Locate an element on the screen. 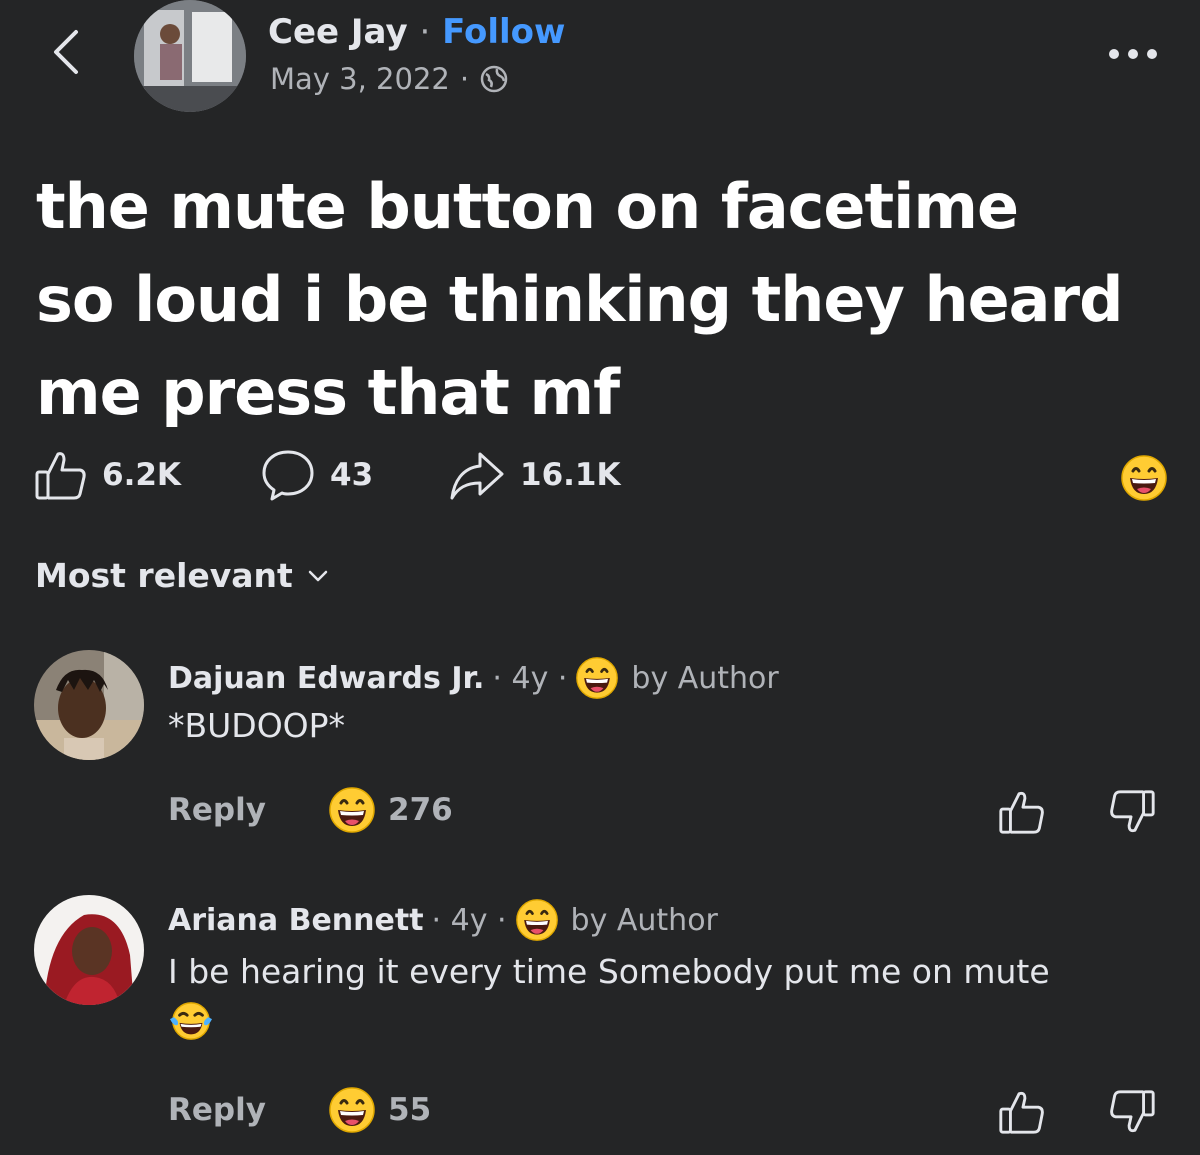 Image resolution: width=1200 pixels, height=1155 pixels. commenter-name: Ariana Bennett is located at coordinates (296, 920).